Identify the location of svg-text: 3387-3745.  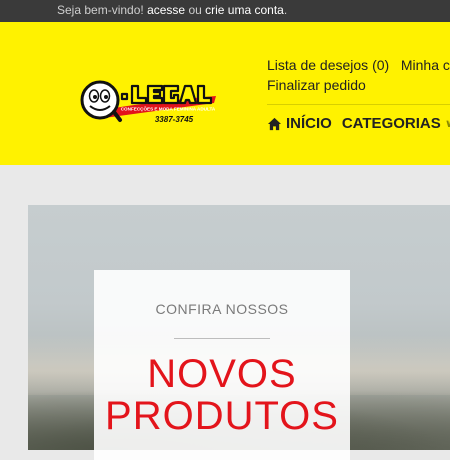
(174, 119).